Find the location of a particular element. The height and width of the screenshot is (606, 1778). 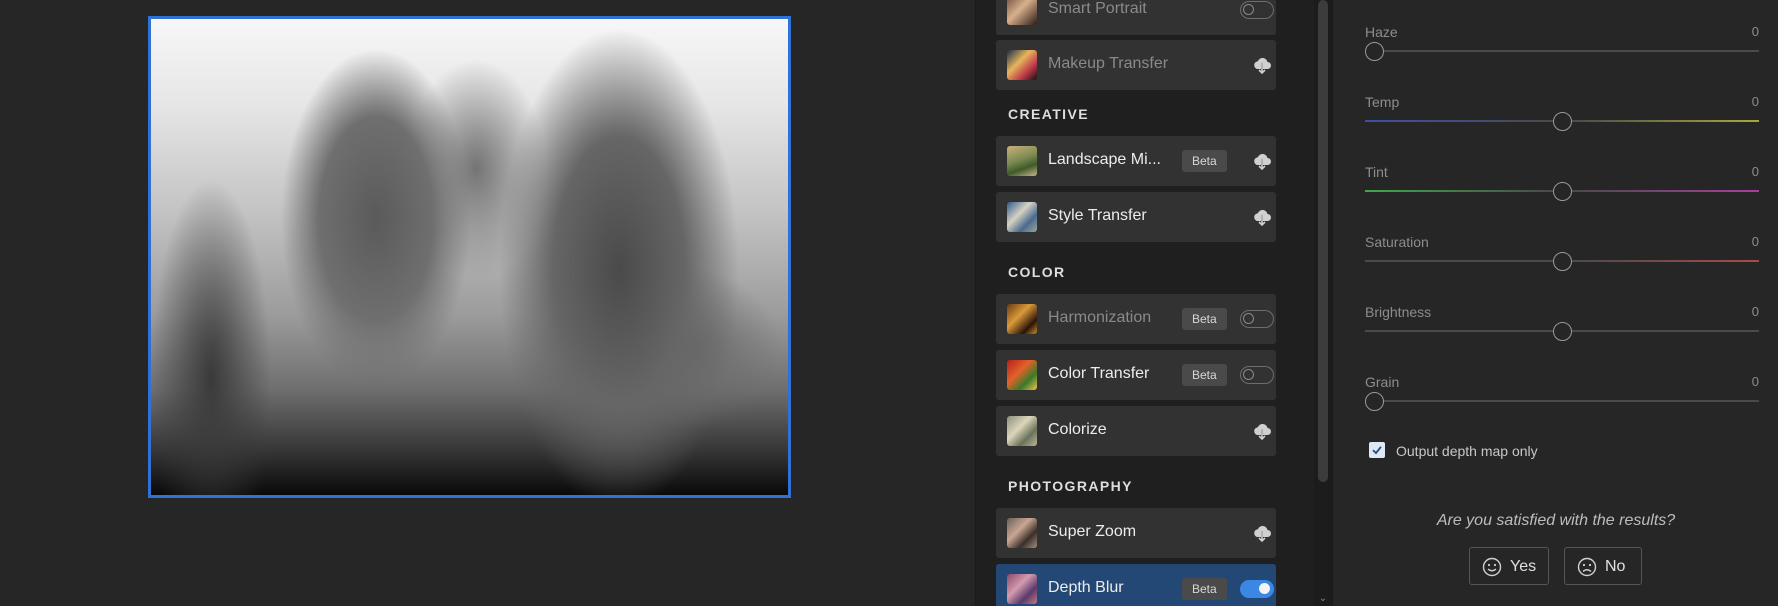

grain-slider: Grain 0 is located at coordinates (1562, 404).